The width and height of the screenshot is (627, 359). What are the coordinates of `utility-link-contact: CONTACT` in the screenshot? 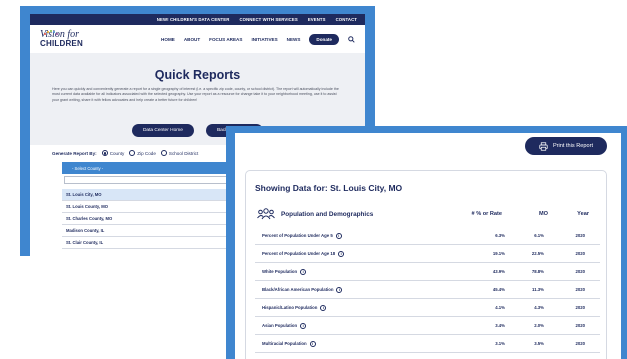 It's located at (346, 19).